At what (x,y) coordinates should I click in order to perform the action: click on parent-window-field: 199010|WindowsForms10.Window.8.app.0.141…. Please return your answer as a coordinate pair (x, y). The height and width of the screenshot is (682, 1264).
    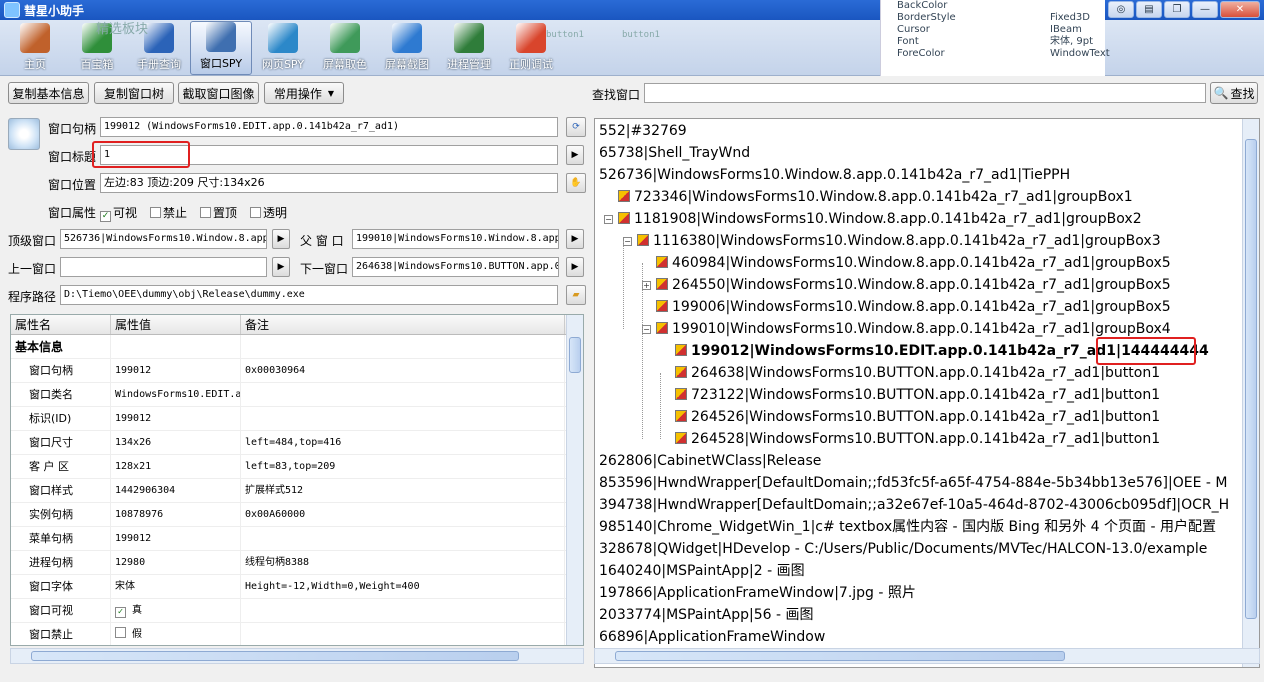
    Looking at the image, I should click on (455, 239).